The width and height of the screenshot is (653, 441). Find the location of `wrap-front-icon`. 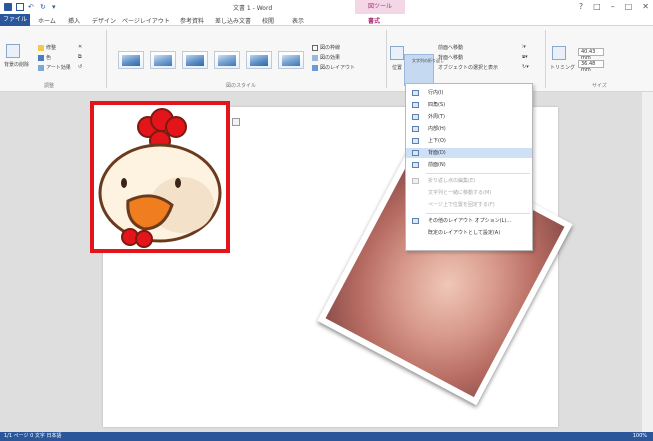

wrap-front-icon is located at coordinates (415, 165).